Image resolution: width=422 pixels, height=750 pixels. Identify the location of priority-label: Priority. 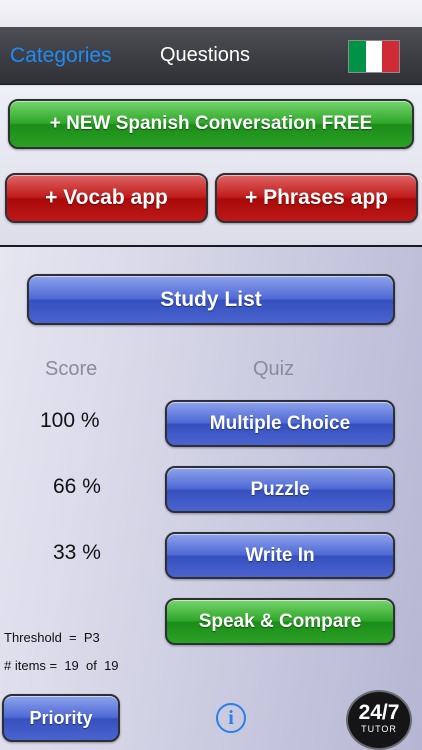
(61, 717).